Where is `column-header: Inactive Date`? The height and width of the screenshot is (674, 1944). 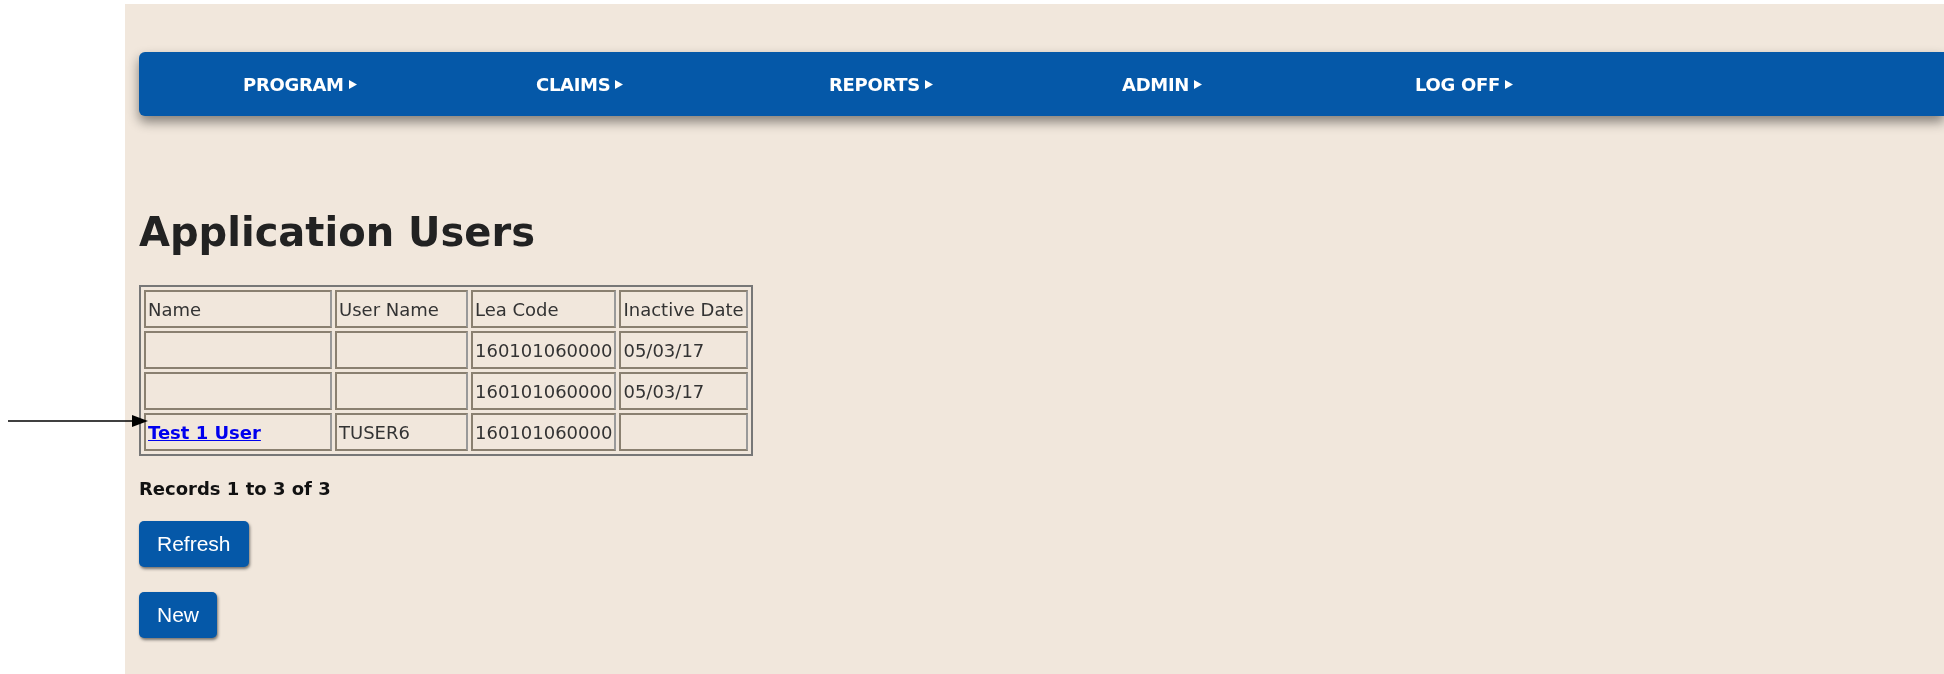 column-header: Inactive Date is located at coordinates (683, 309).